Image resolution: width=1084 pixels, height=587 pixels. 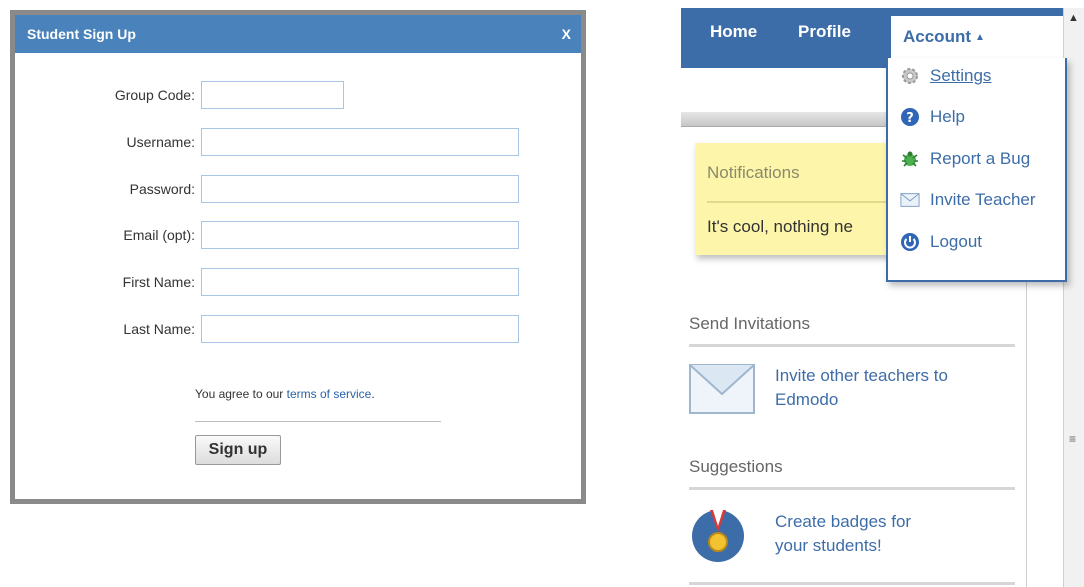 What do you see at coordinates (733, 32) in the screenshot?
I see `nav-home: Home` at bounding box center [733, 32].